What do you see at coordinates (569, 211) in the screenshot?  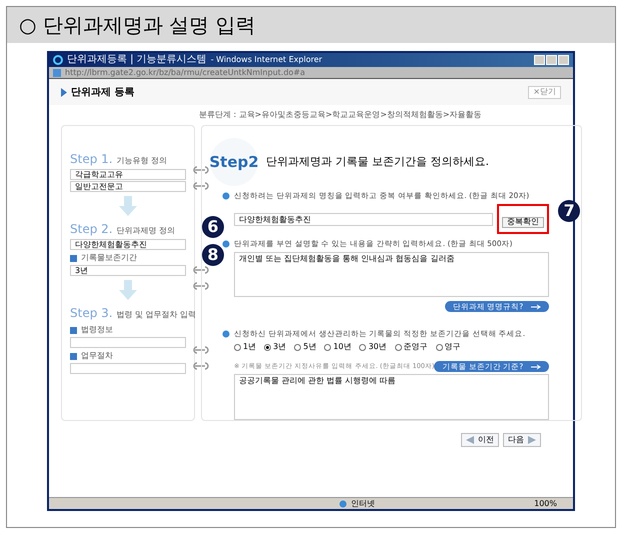 I see `callout-marker: 7` at bounding box center [569, 211].